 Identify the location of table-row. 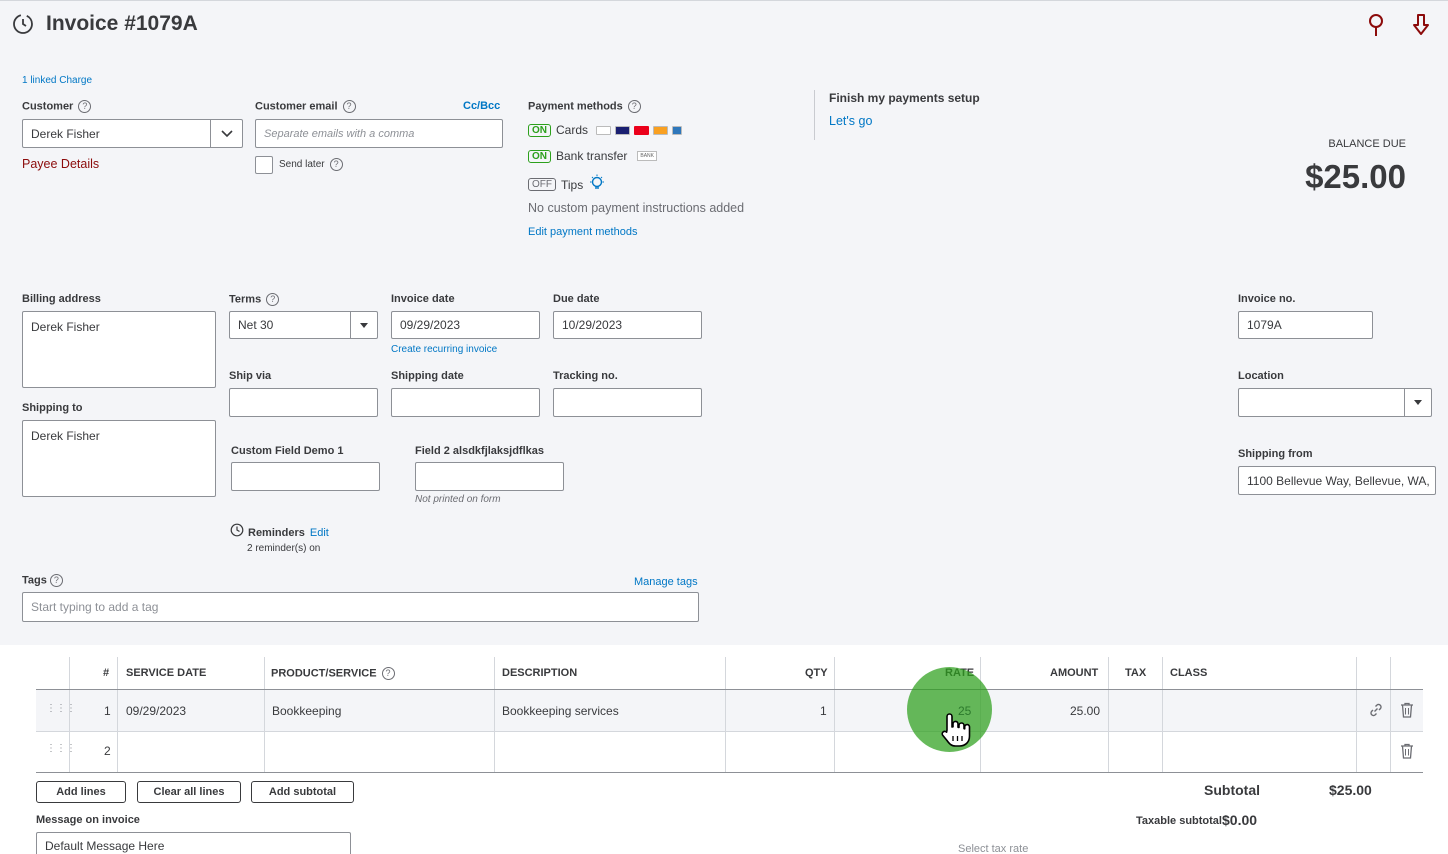
(729, 710).